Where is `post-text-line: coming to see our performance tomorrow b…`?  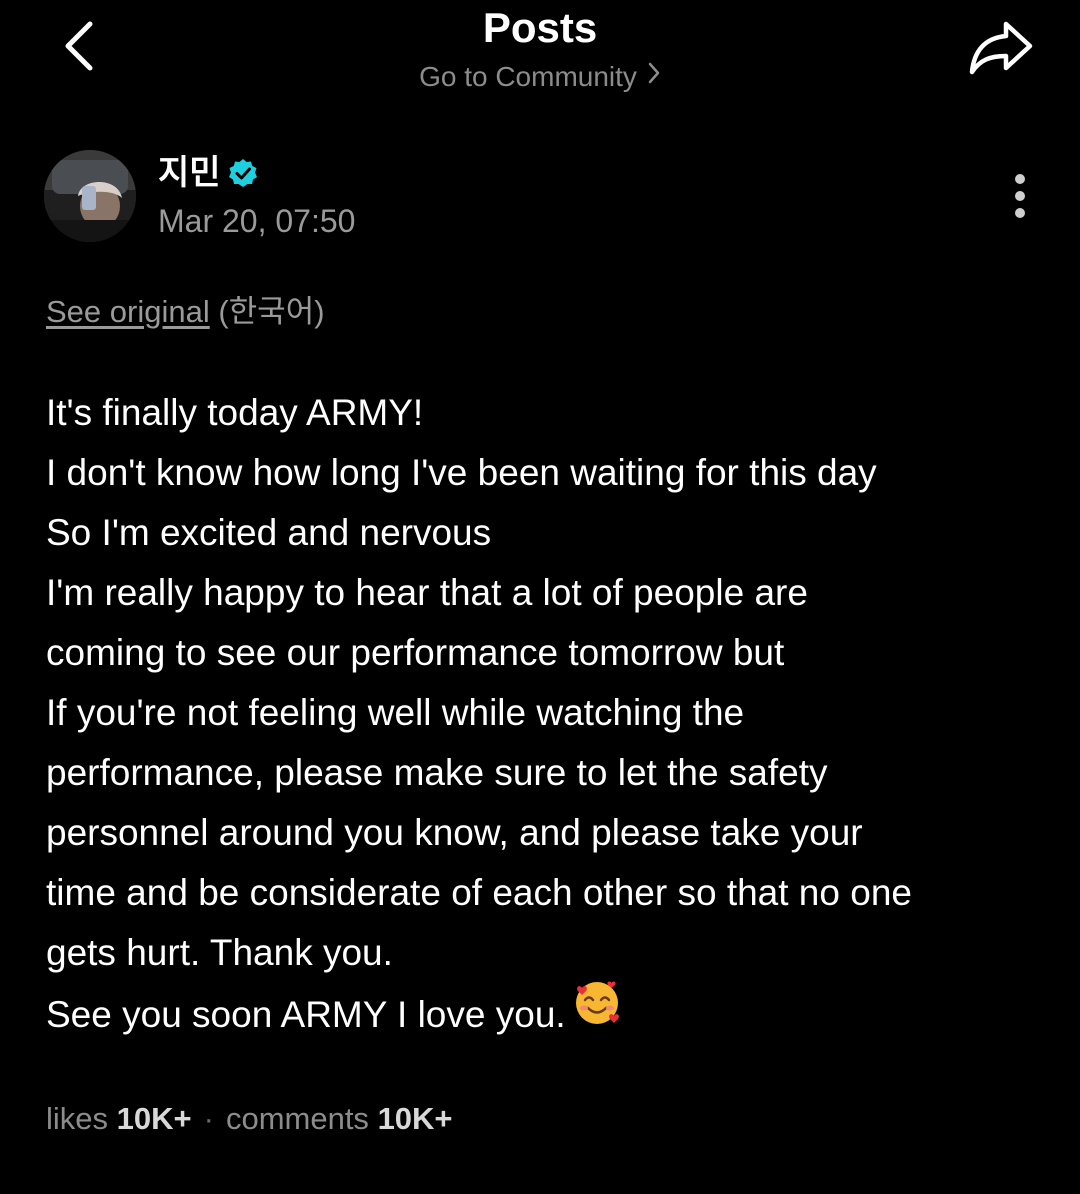
post-text-line: coming to see our performance tomorrow b… is located at coordinates (415, 652).